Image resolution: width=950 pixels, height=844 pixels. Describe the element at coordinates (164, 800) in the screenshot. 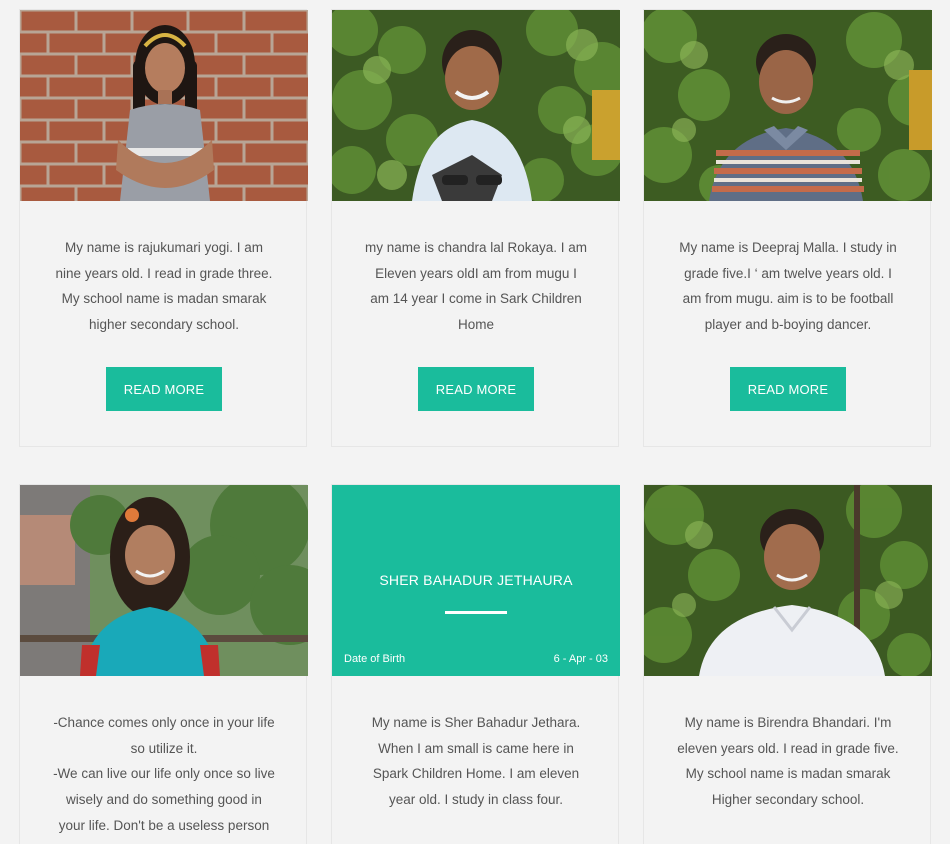

I see `description-line: wisely and do something good in` at that location.